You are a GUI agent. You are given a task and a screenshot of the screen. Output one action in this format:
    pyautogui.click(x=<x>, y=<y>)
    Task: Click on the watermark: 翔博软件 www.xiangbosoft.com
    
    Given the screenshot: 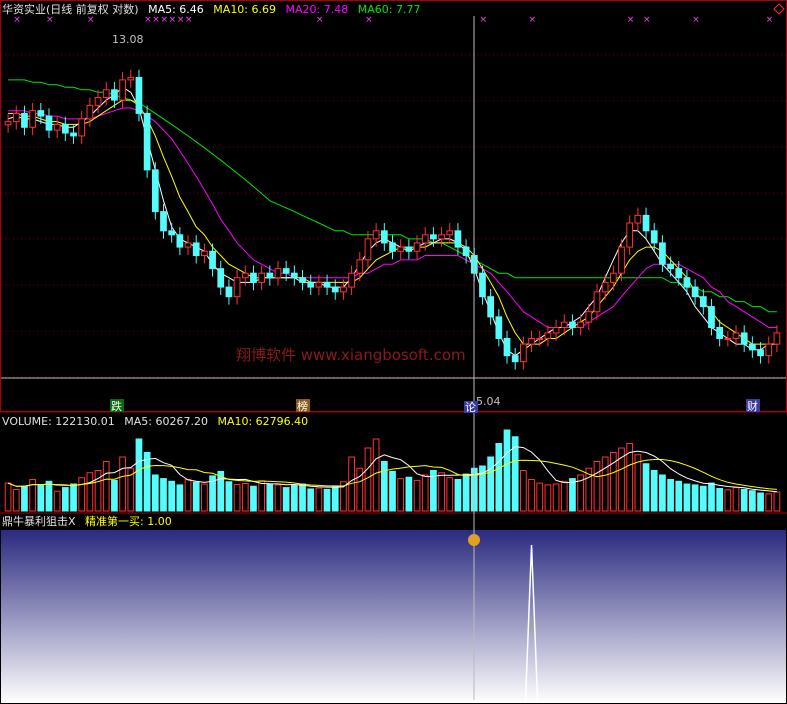 What is the action you would take?
    pyautogui.click(x=351, y=355)
    